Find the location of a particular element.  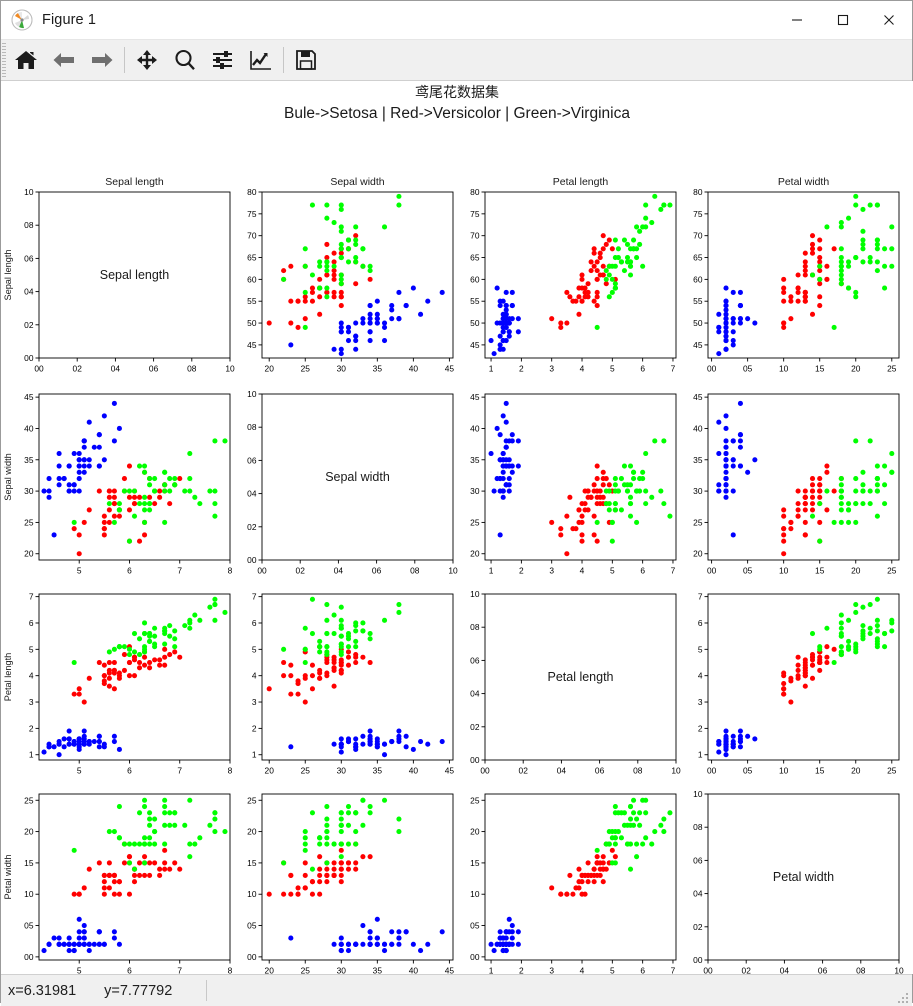

x-tick-label: 1 is located at coordinates (491, 970).